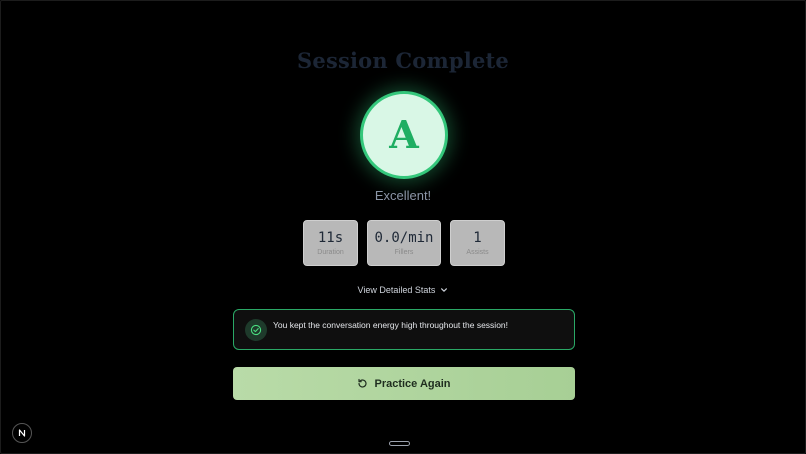 The width and height of the screenshot is (806, 454). Describe the element at coordinates (399, 443) in the screenshot. I see `home-indicator` at that location.